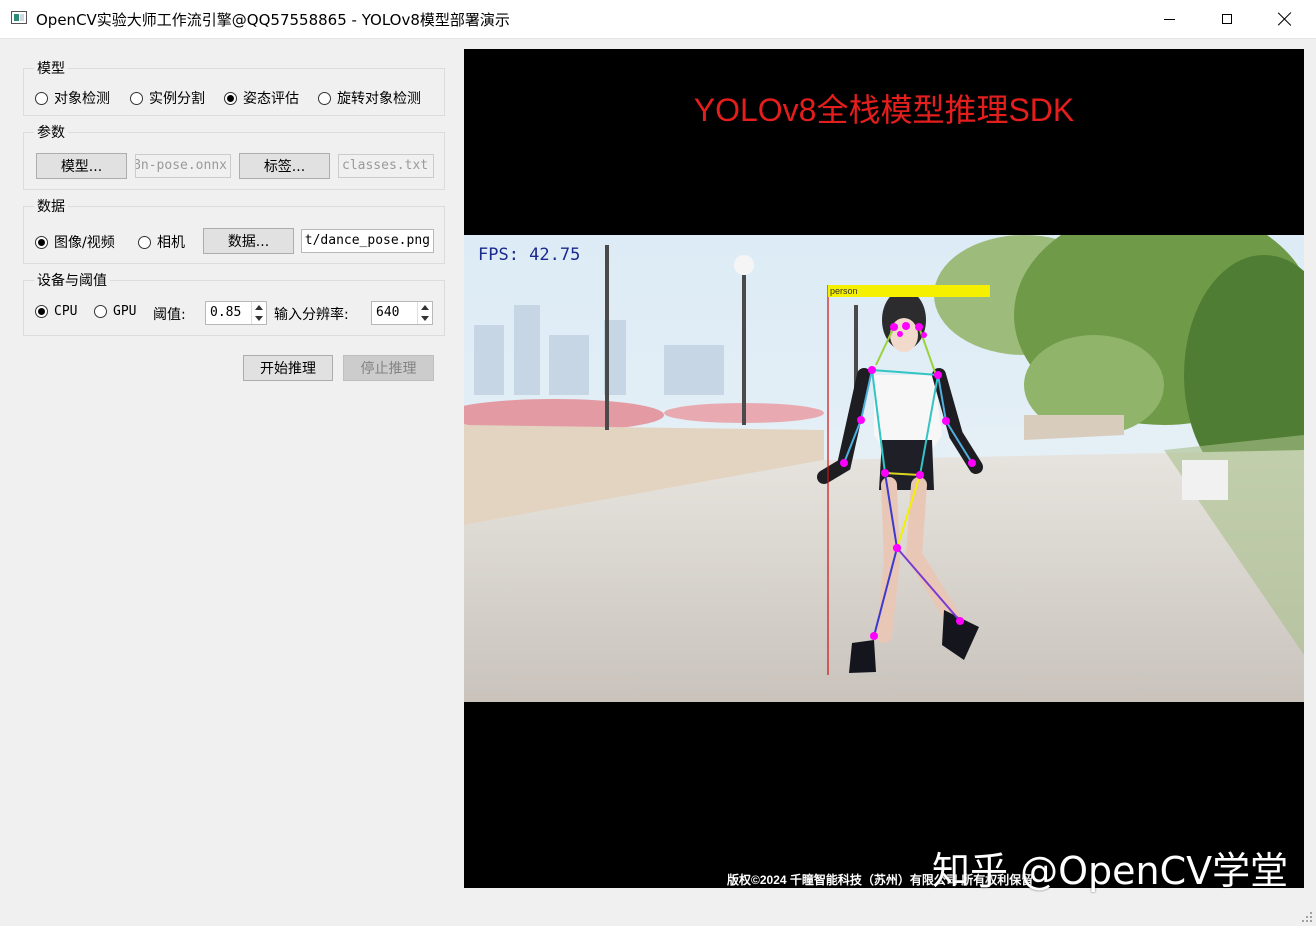  I want to click on radio-gpu: GPU, so click(115, 311).